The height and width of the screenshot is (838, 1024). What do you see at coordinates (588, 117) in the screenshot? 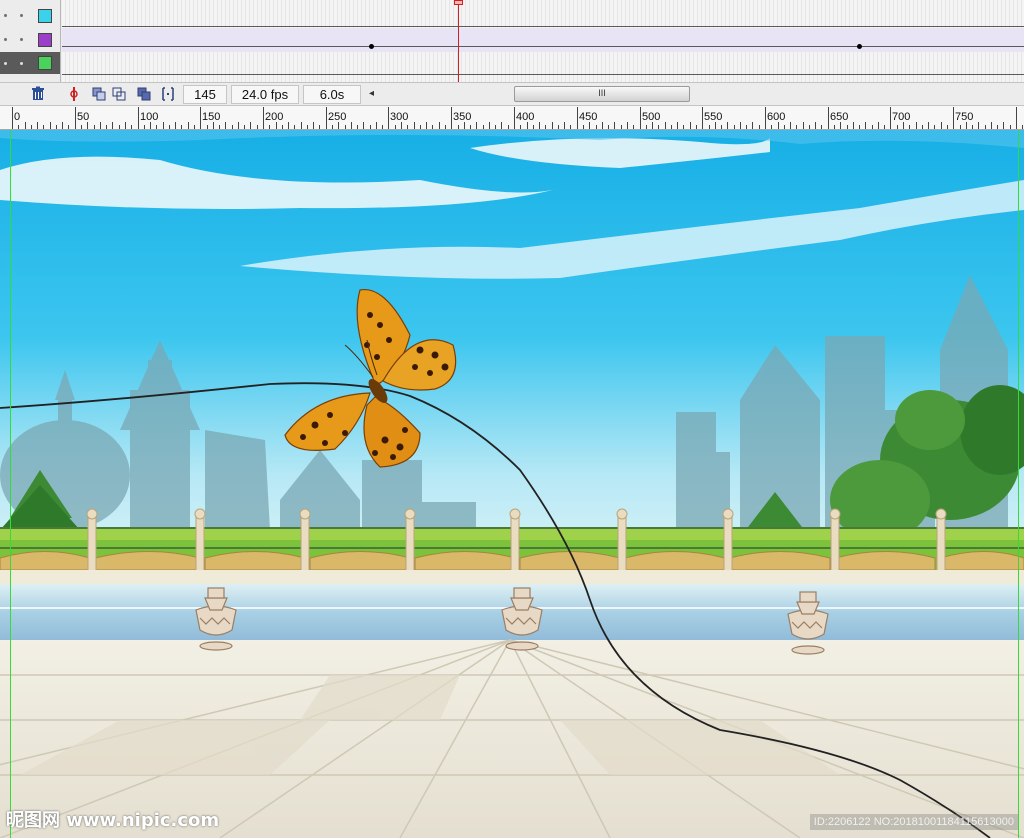
I see `ruler-label: 450` at bounding box center [588, 117].